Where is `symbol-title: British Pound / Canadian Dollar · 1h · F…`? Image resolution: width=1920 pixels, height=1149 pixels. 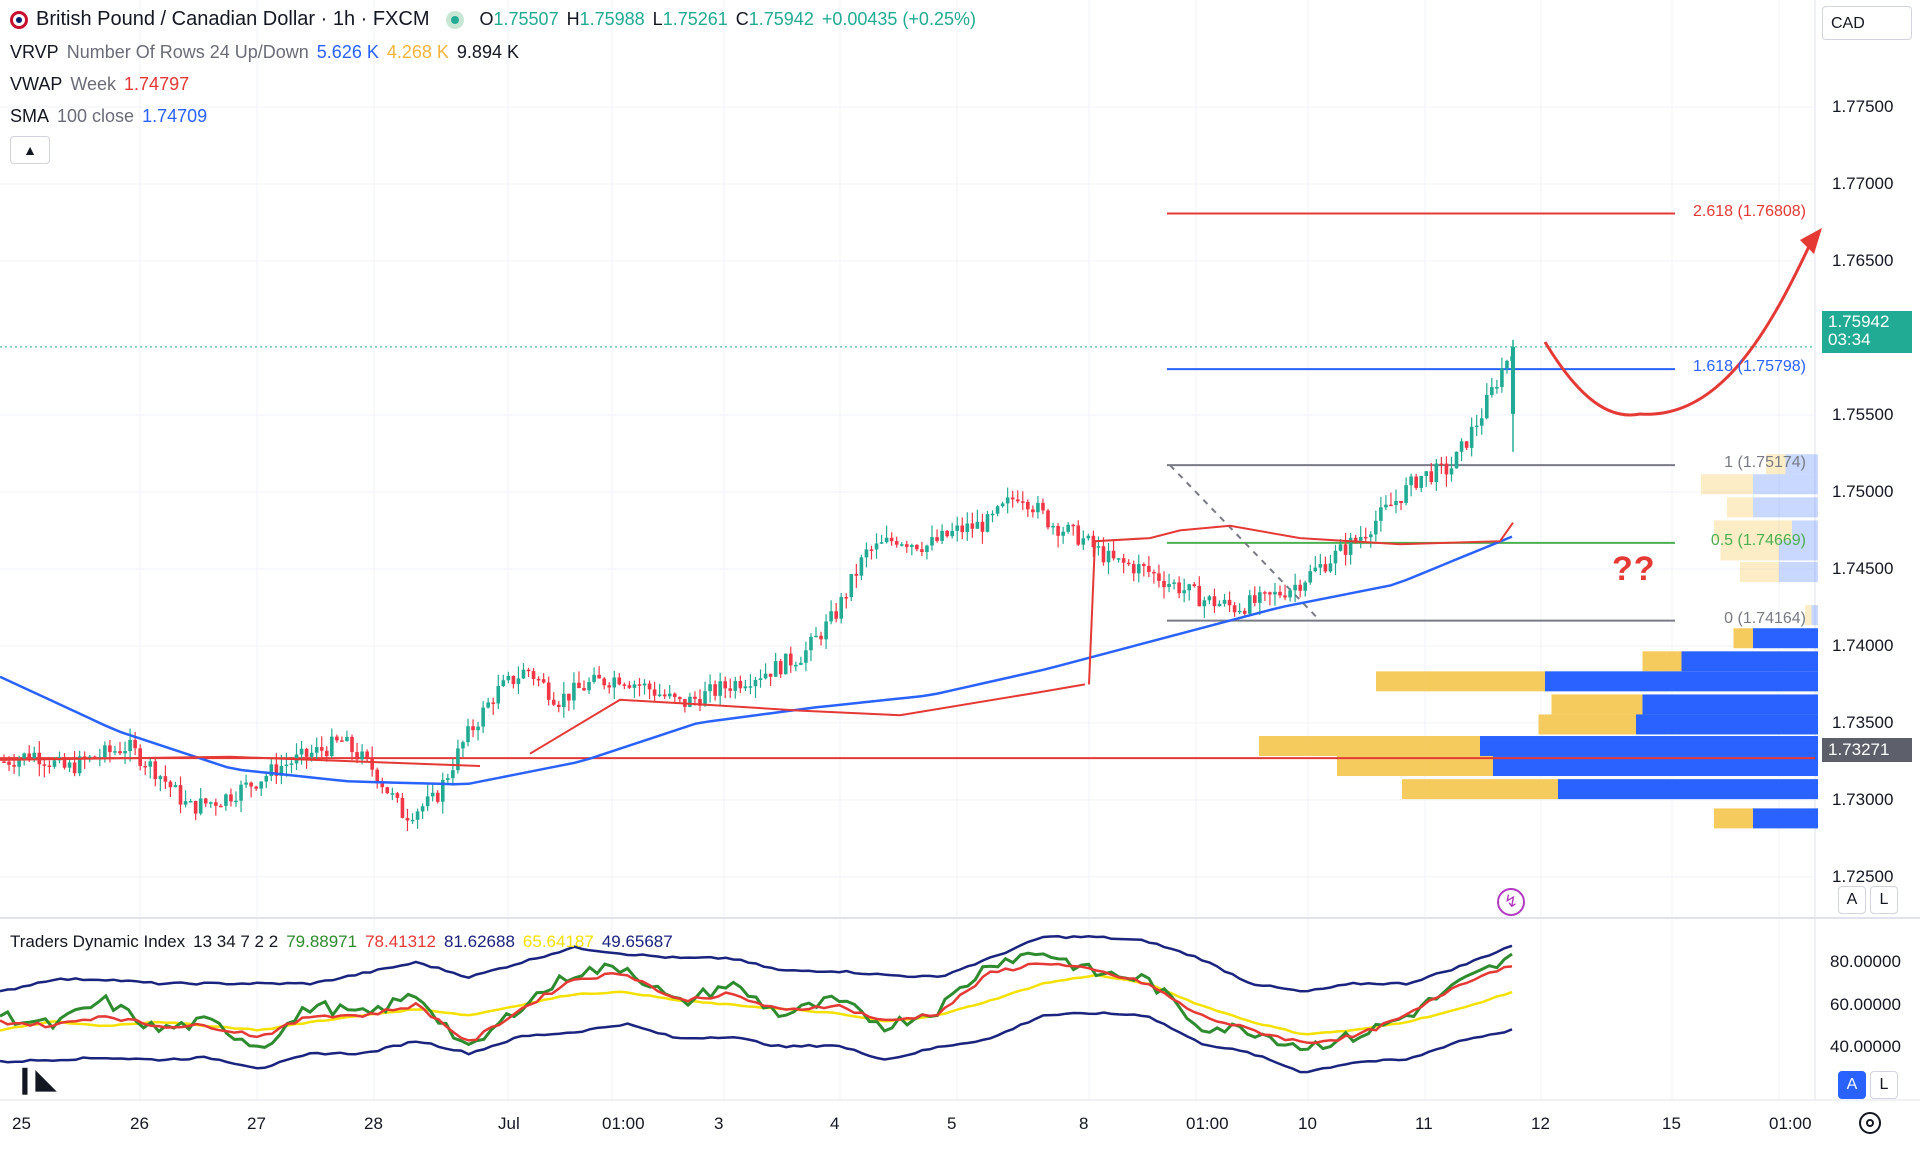
symbol-title: British Pound / Canadian Dollar · 1h · F… is located at coordinates (233, 19).